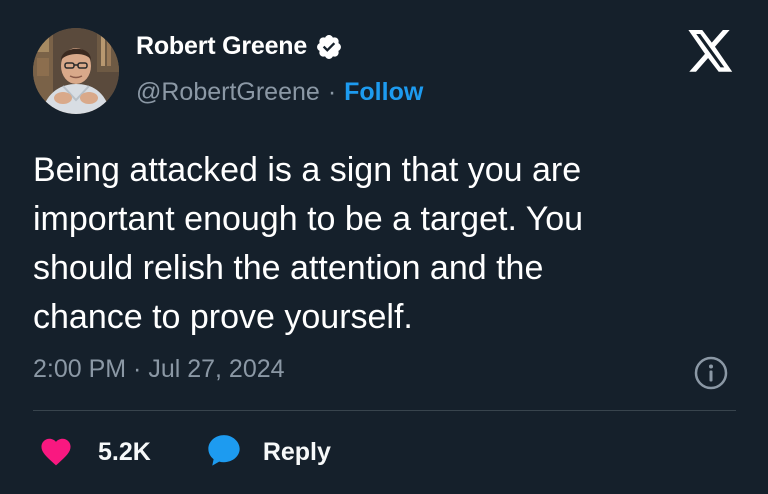  What do you see at coordinates (296, 452) in the screenshot?
I see `reply-label: Reply` at bounding box center [296, 452].